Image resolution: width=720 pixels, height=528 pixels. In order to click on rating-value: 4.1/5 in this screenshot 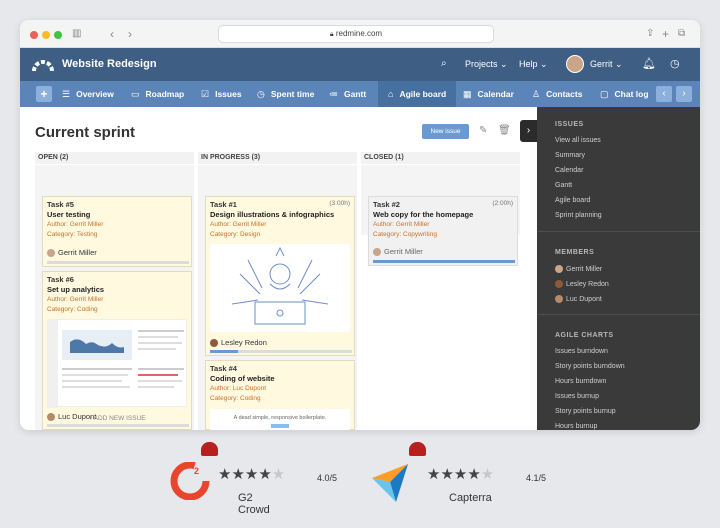, I will do `click(536, 478)`.